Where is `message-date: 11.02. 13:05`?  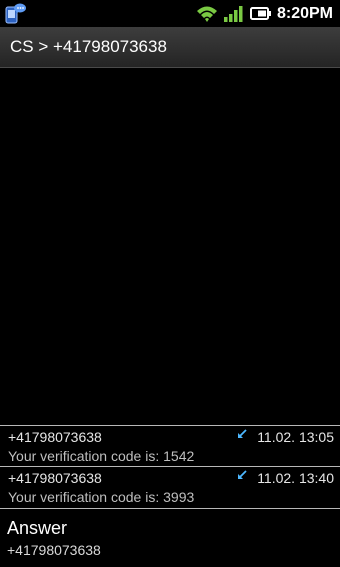 message-date: 11.02. 13:05 is located at coordinates (295, 437).